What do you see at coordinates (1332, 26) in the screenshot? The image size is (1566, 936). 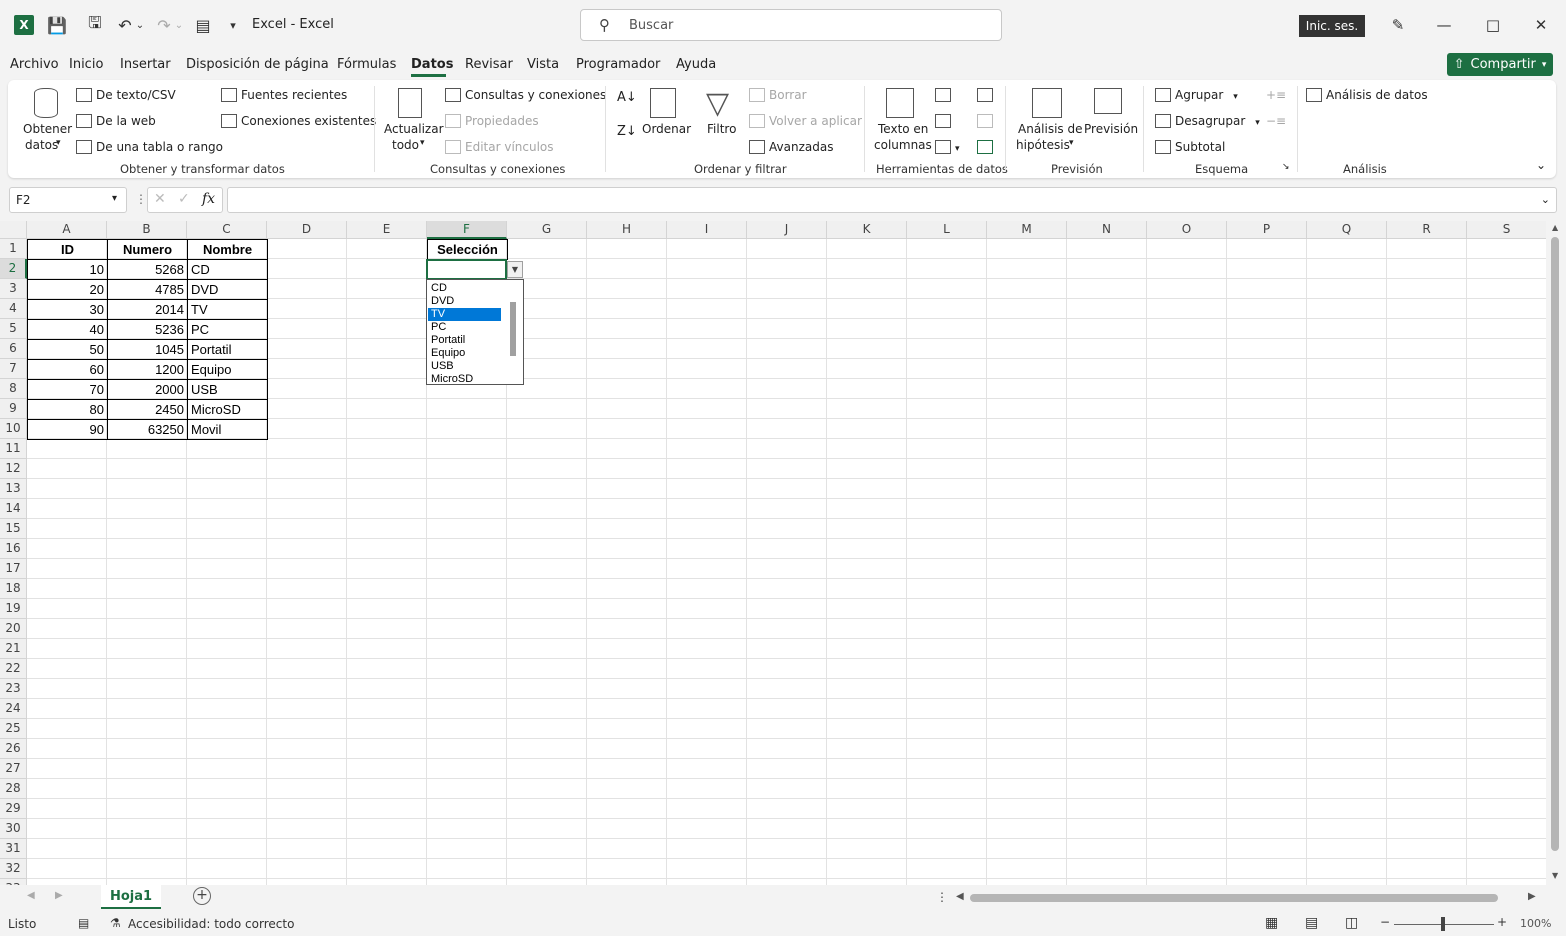 I see `signin-button: Inic. ses.` at bounding box center [1332, 26].